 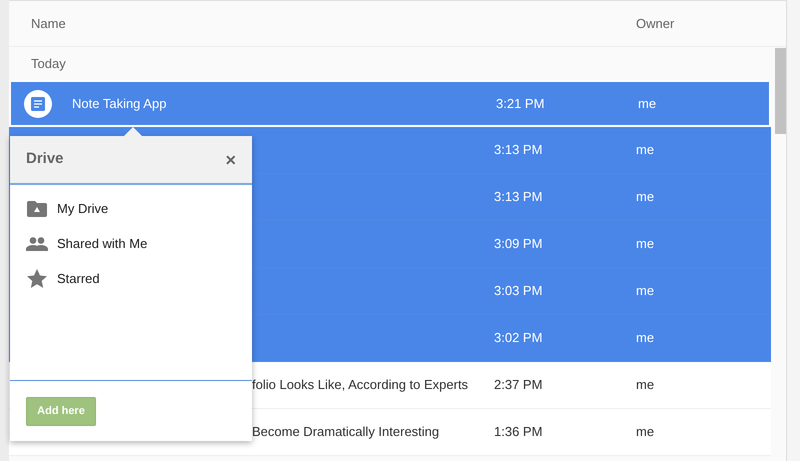 What do you see at coordinates (360, 385) in the screenshot?
I see `file-name: folio Looks Like, According to Experts` at bounding box center [360, 385].